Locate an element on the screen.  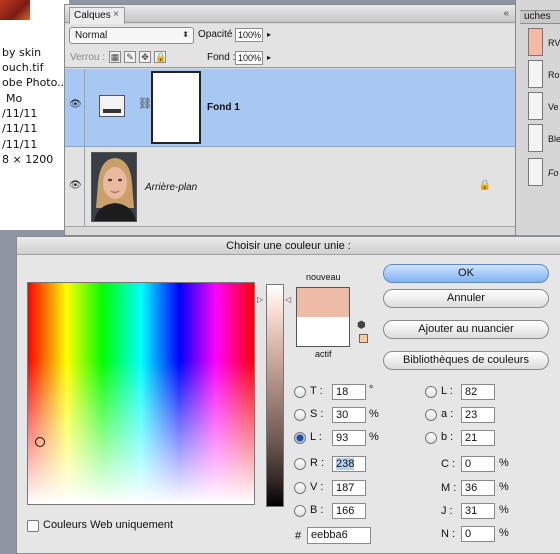
saturation-input: 30 is located at coordinates (349, 415).